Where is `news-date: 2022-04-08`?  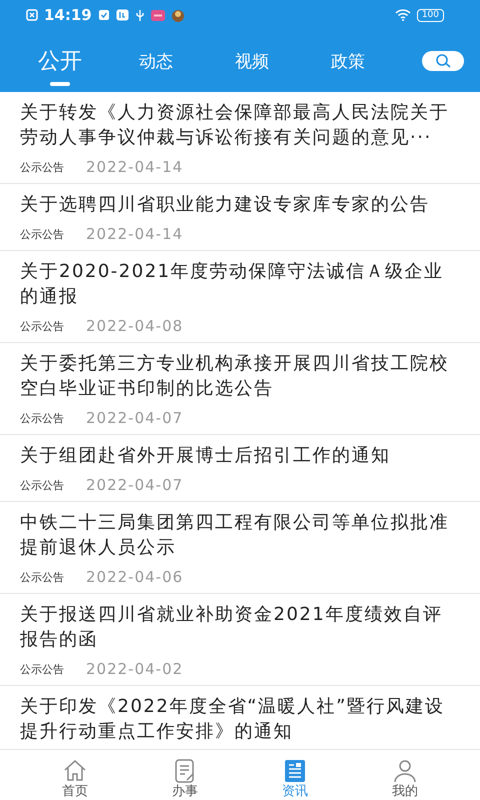 news-date: 2022-04-08 is located at coordinates (135, 326).